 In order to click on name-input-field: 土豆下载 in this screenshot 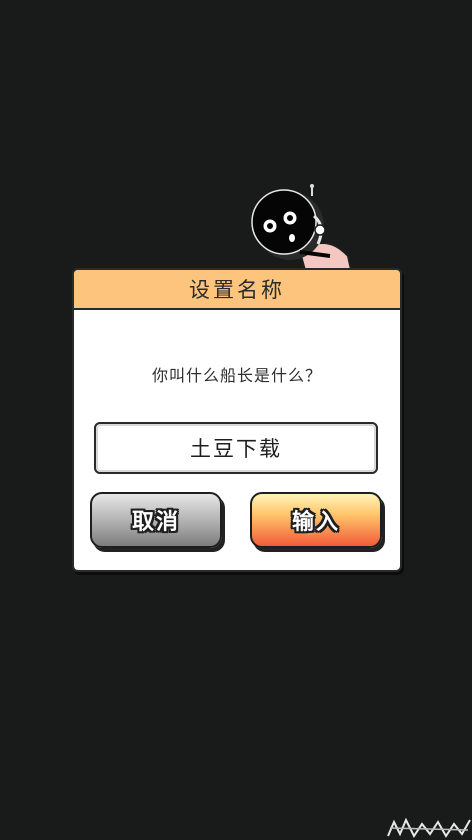, I will do `click(236, 448)`.